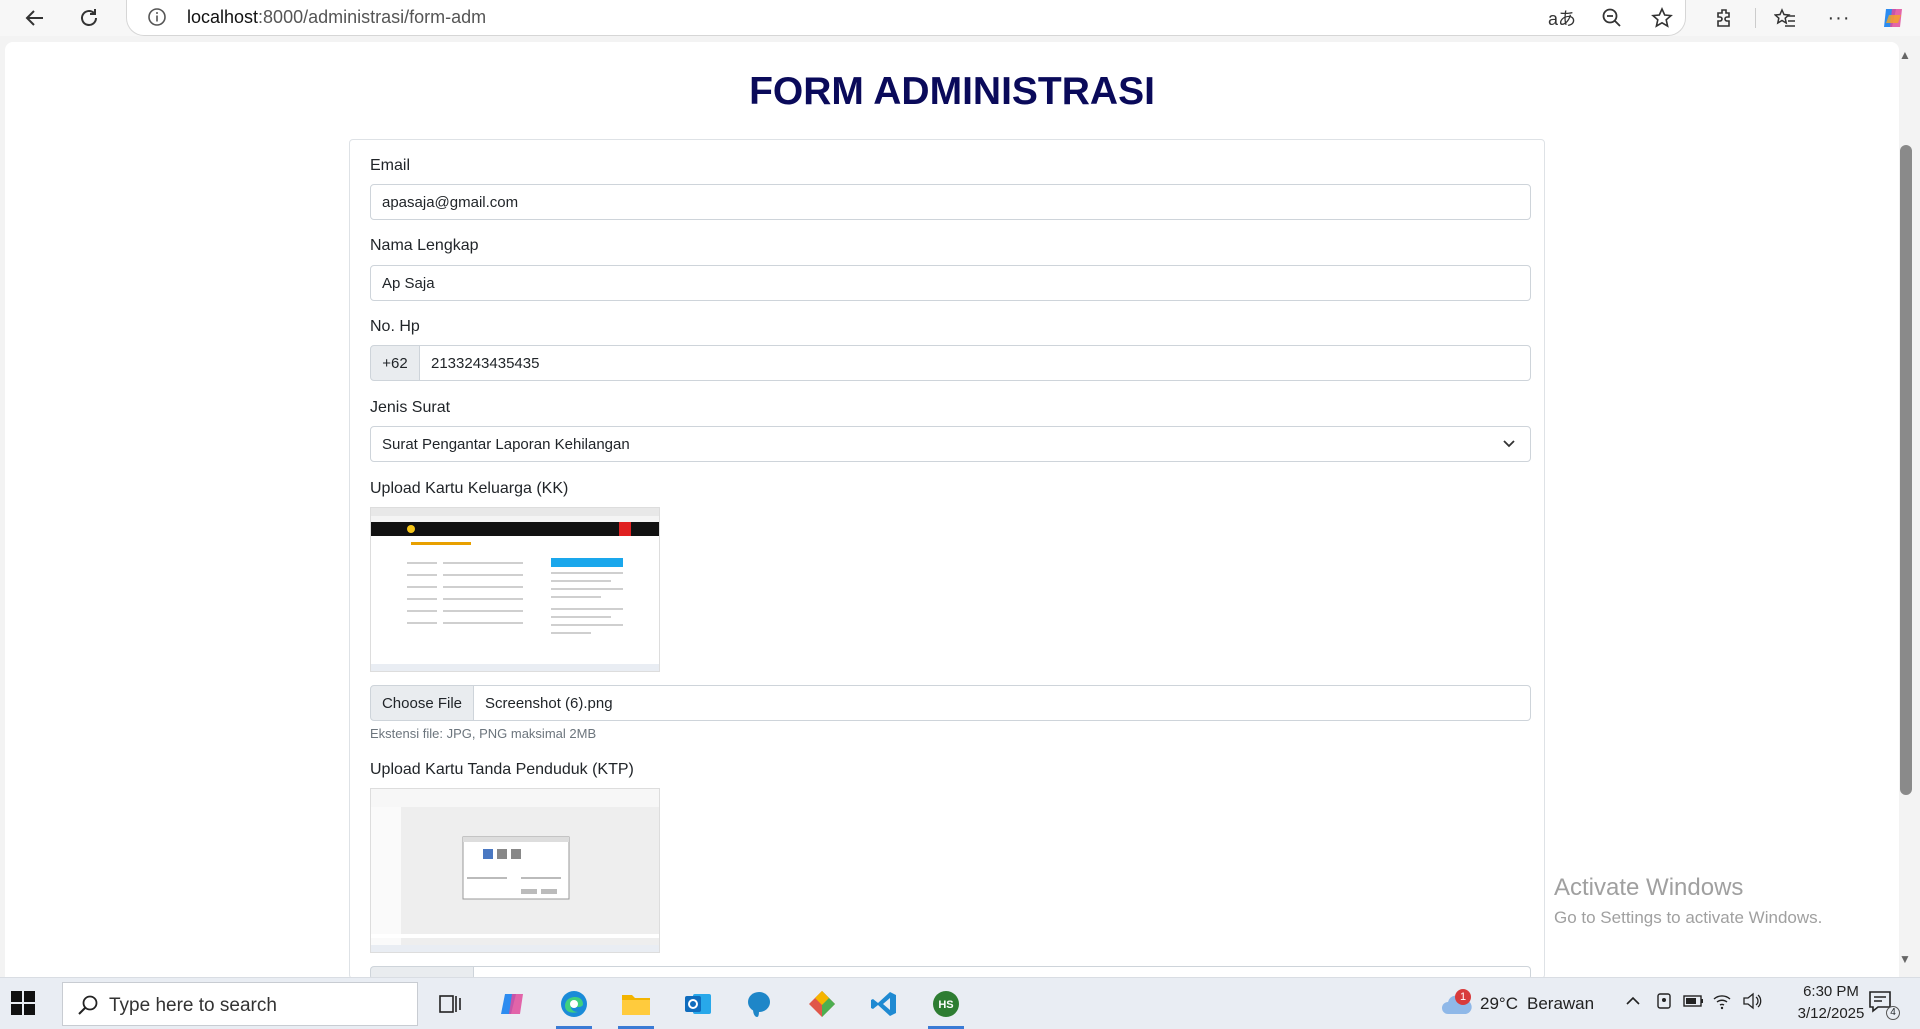 The width and height of the screenshot is (1920, 1029). Describe the element at coordinates (760, 1004) in the screenshot. I see `postgres-elephant-icon` at that location.